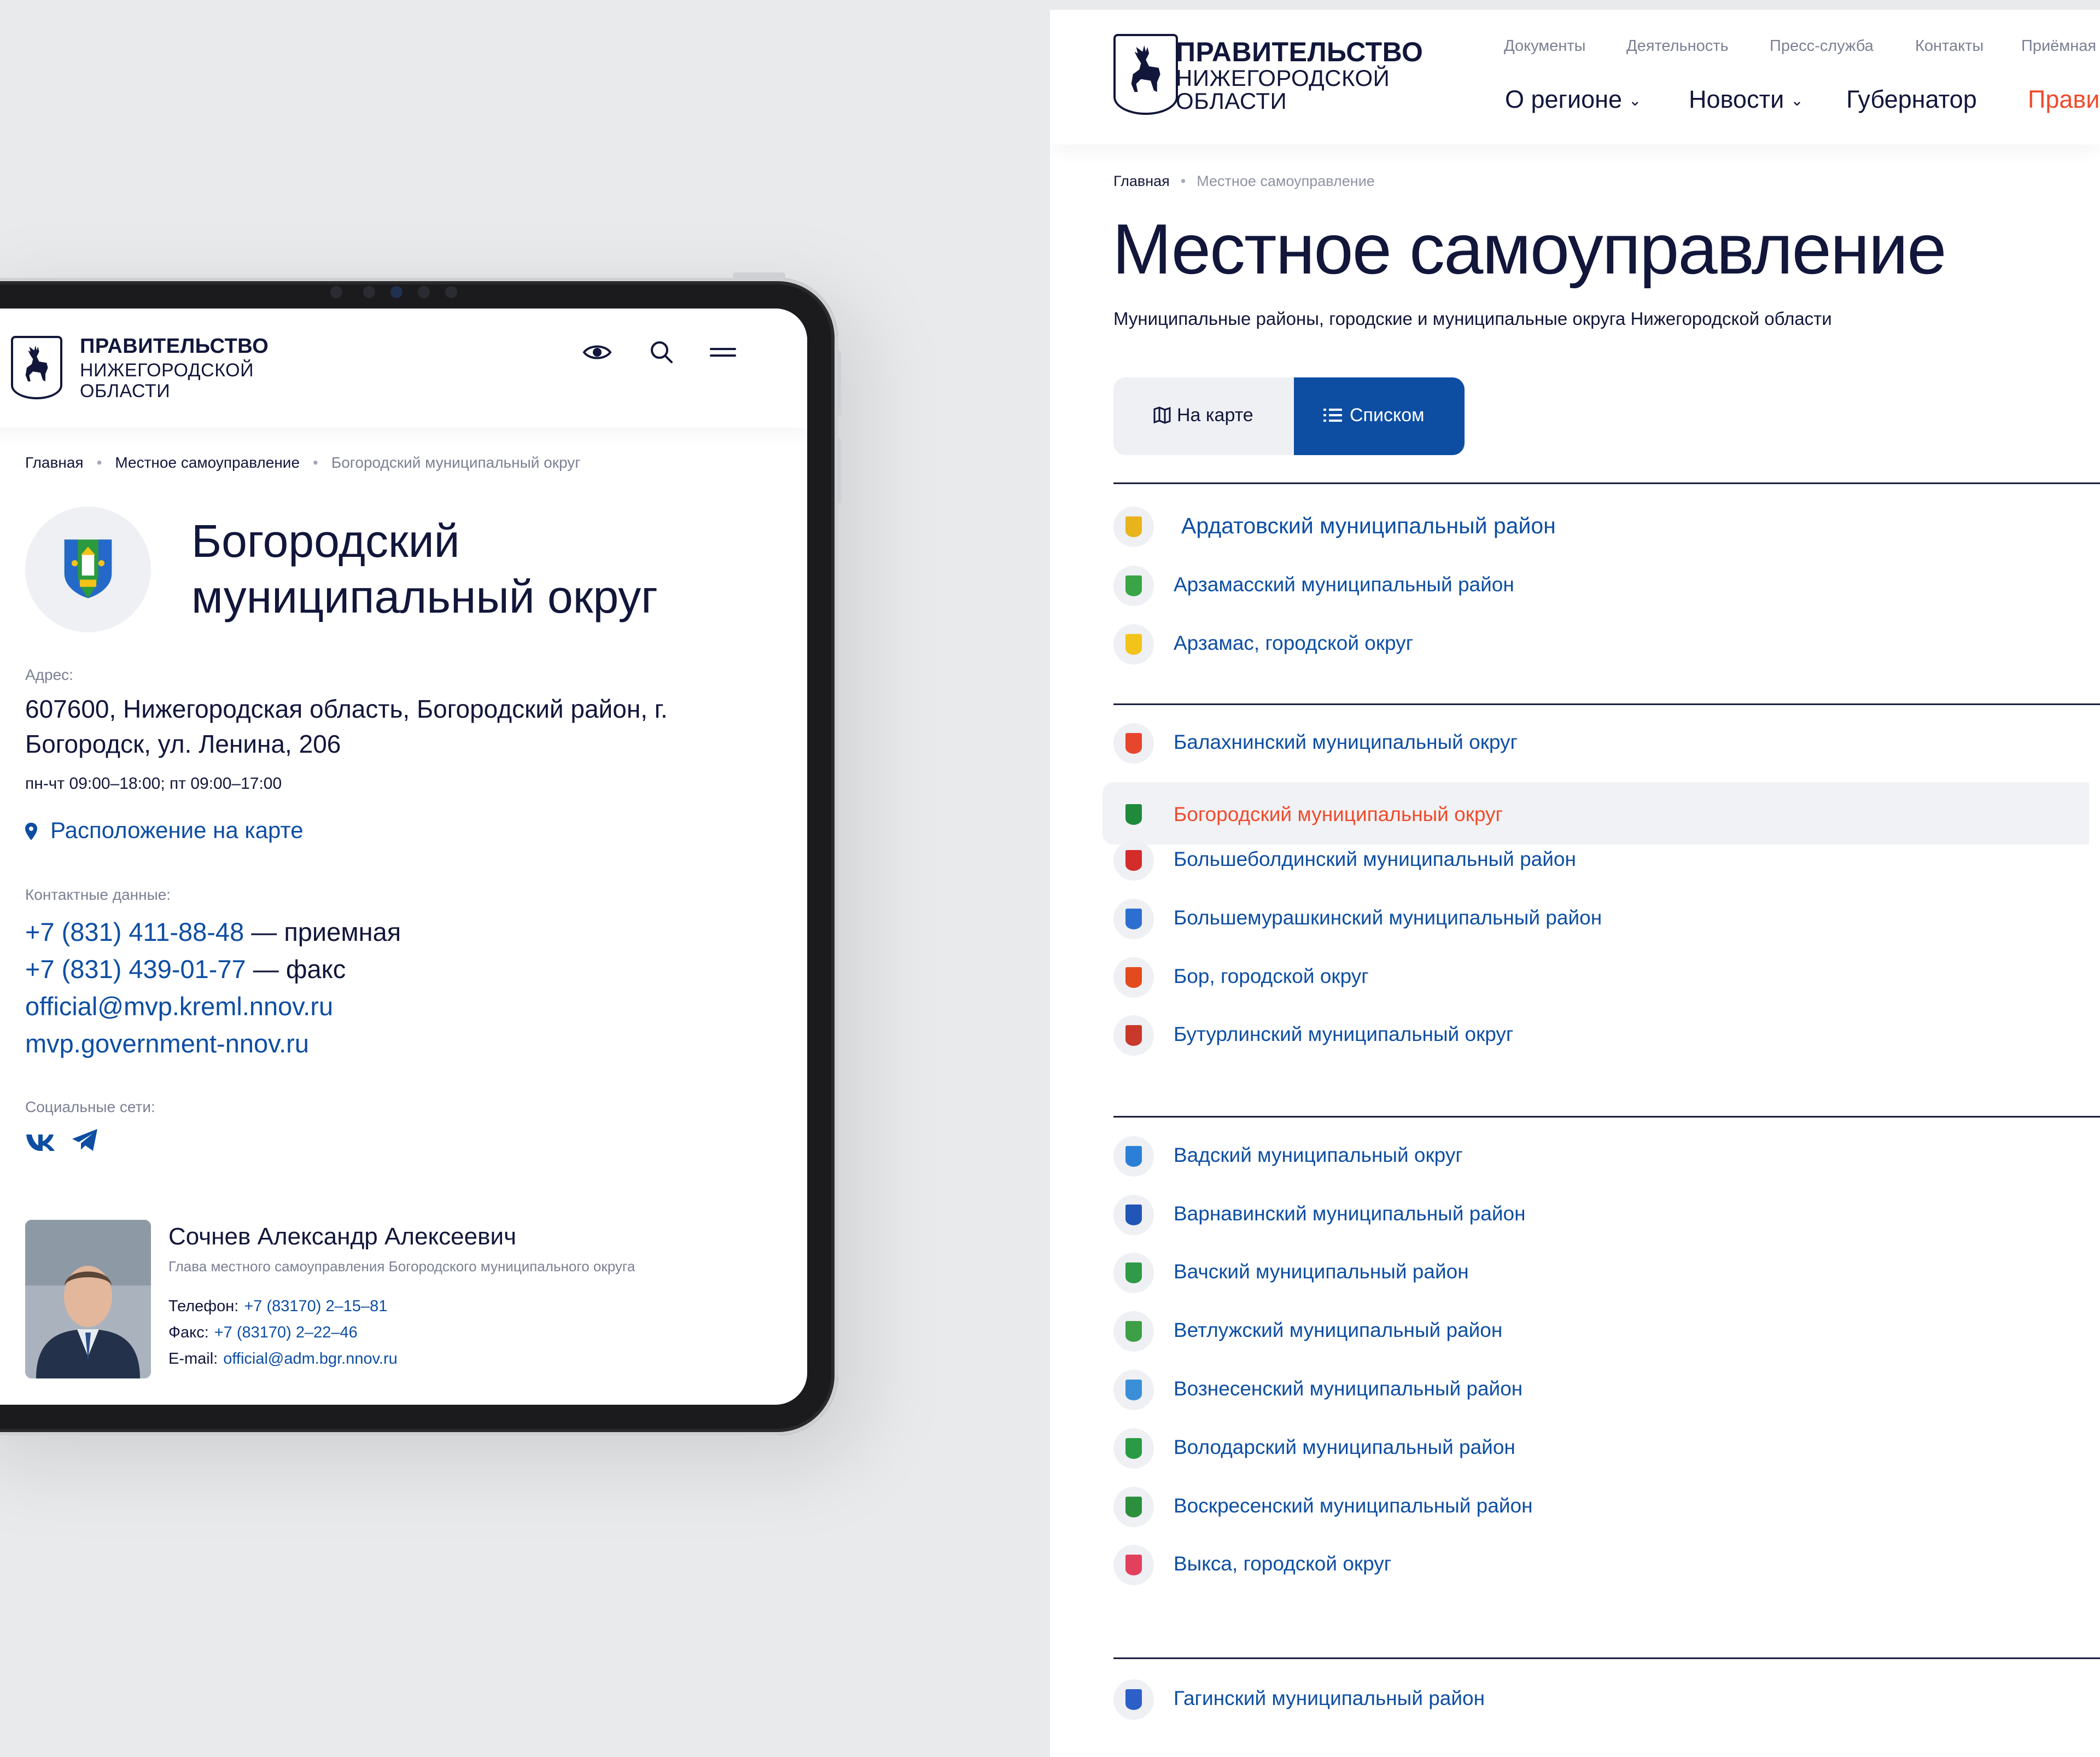  Describe the element at coordinates (1606, 1154) in the screenshot. I see `list-item: Вадский муниципальный округ` at that location.